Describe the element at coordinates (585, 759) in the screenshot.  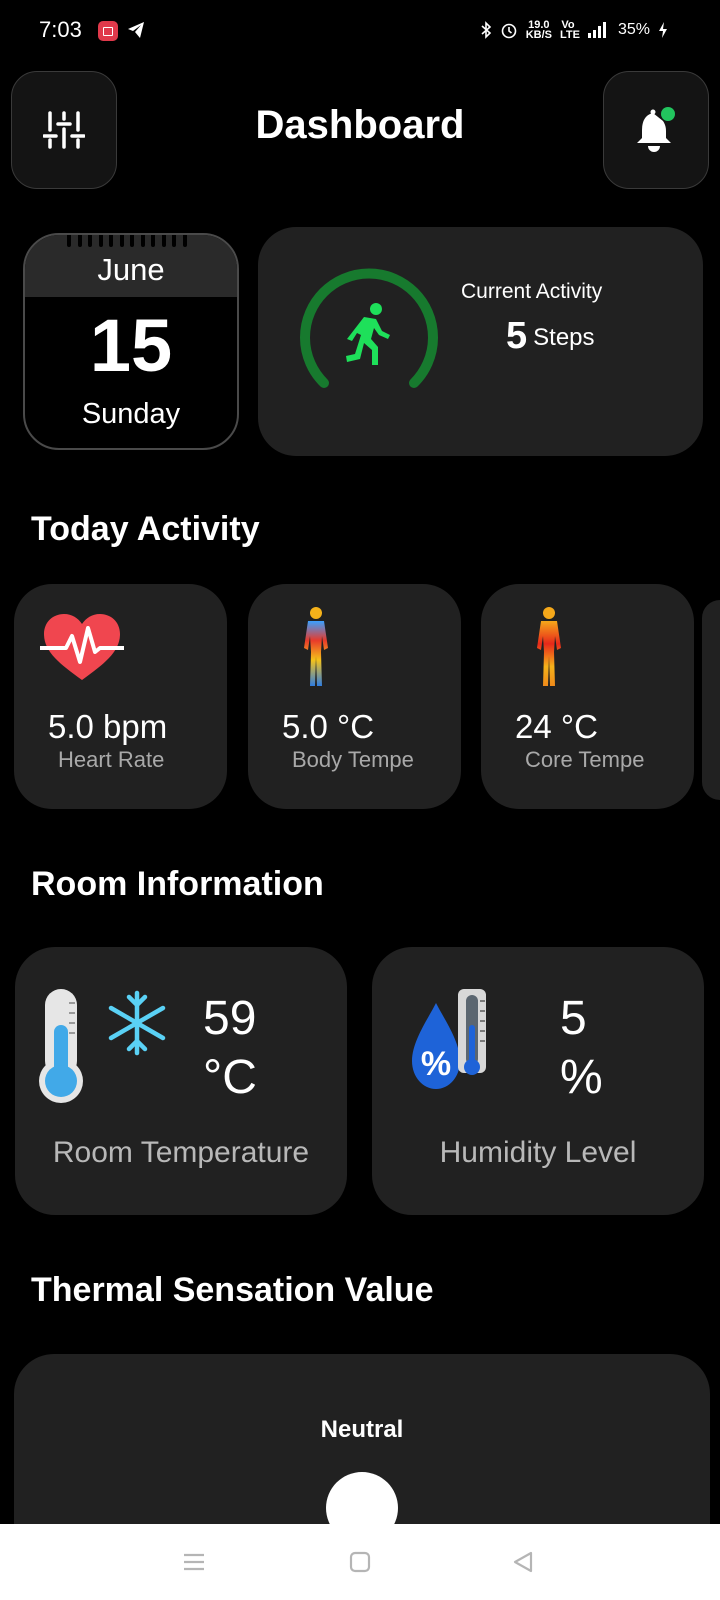
I see `core-temperature-label: Core Tempe` at that location.